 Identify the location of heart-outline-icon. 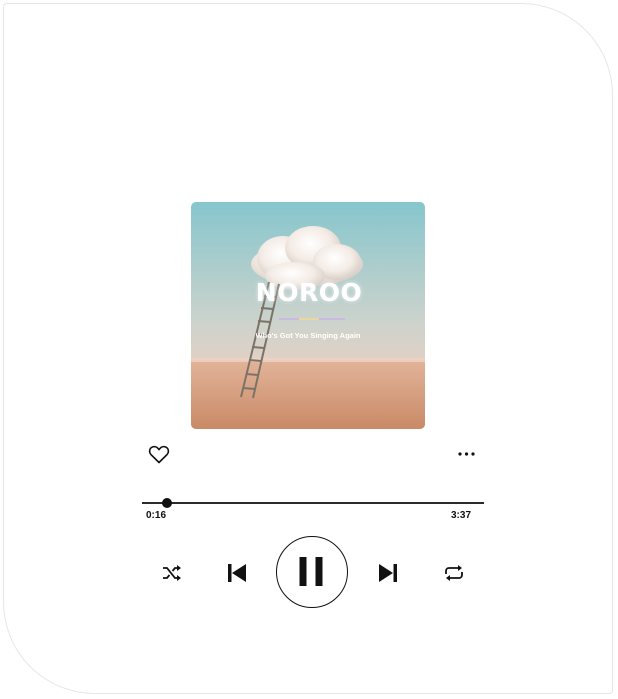
(159, 454).